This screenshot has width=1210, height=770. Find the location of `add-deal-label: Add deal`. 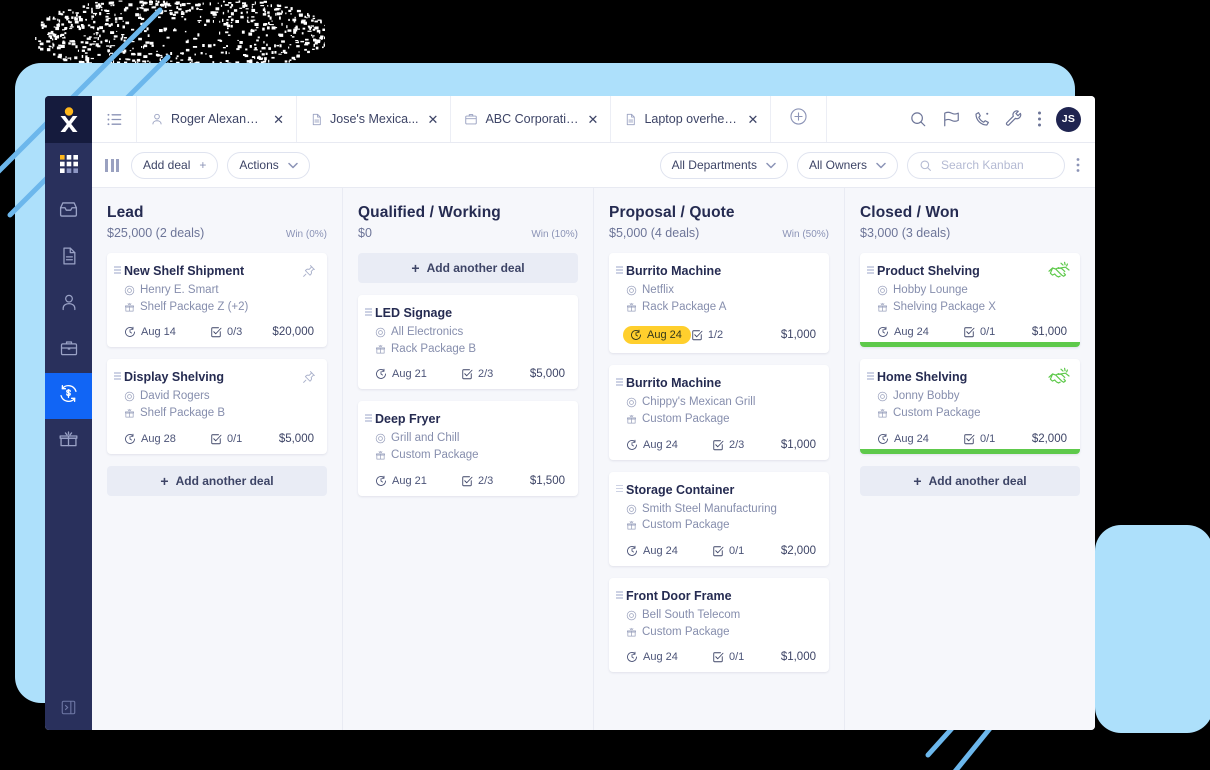

add-deal-label: Add deal is located at coordinates (167, 165).